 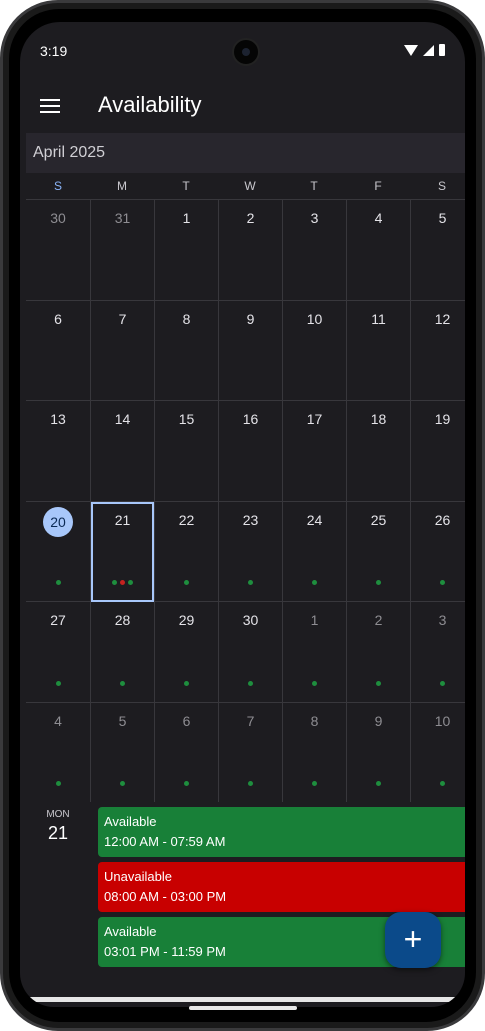 What do you see at coordinates (442, 318) in the screenshot?
I see `day-number: 12` at bounding box center [442, 318].